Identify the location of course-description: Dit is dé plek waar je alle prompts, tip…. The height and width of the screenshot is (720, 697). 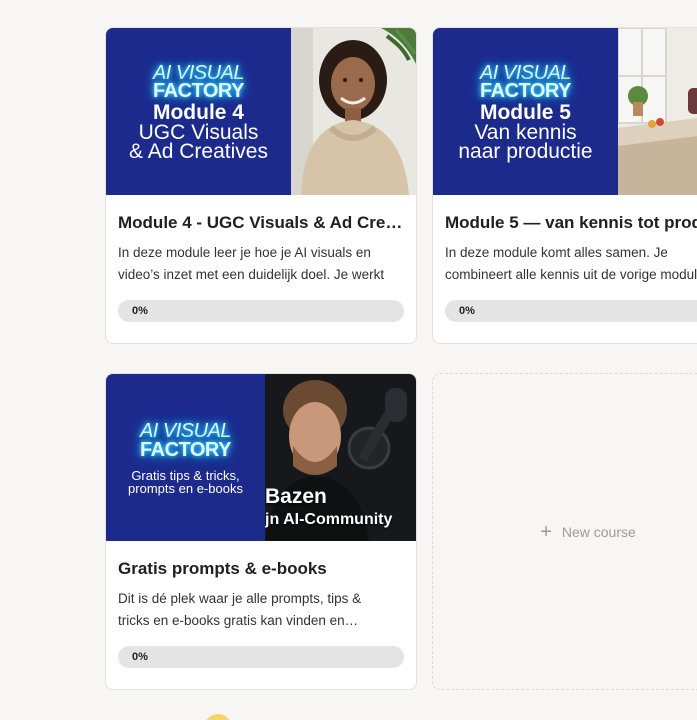
(261, 610).